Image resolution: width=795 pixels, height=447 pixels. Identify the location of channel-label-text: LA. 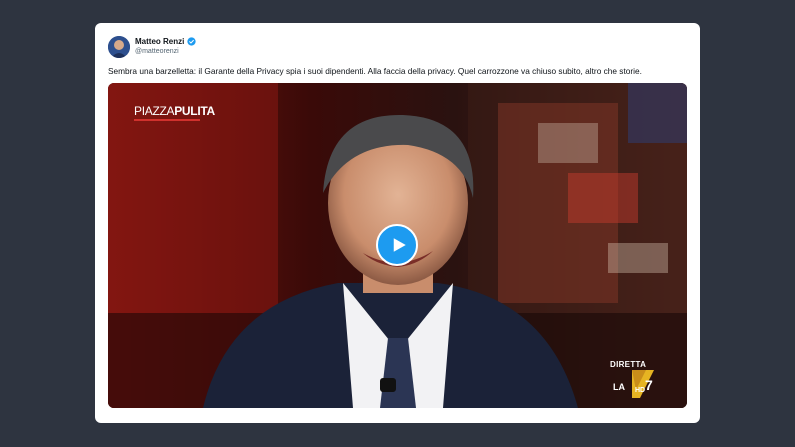
(619, 387).